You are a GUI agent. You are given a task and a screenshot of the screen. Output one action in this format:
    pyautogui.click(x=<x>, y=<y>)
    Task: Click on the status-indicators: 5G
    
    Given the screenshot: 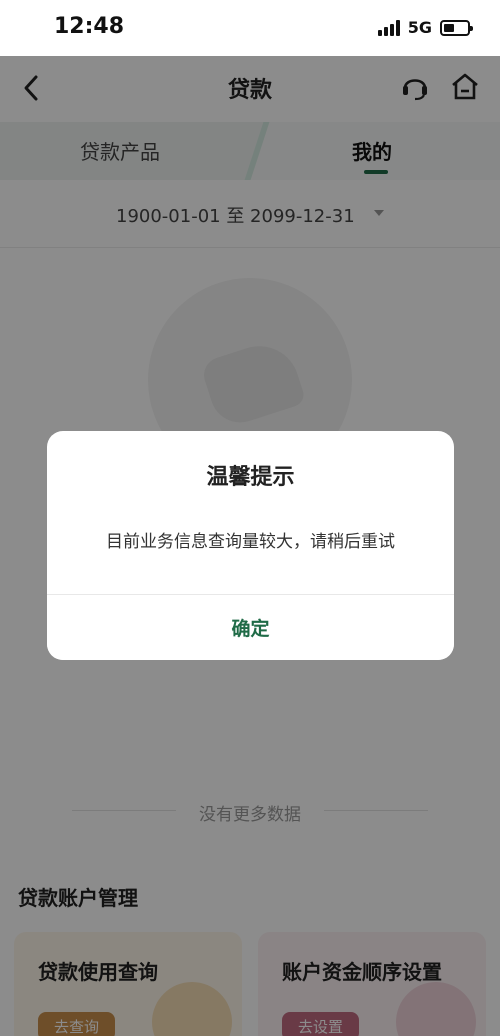 What is the action you would take?
    pyautogui.click(x=425, y=27)
    